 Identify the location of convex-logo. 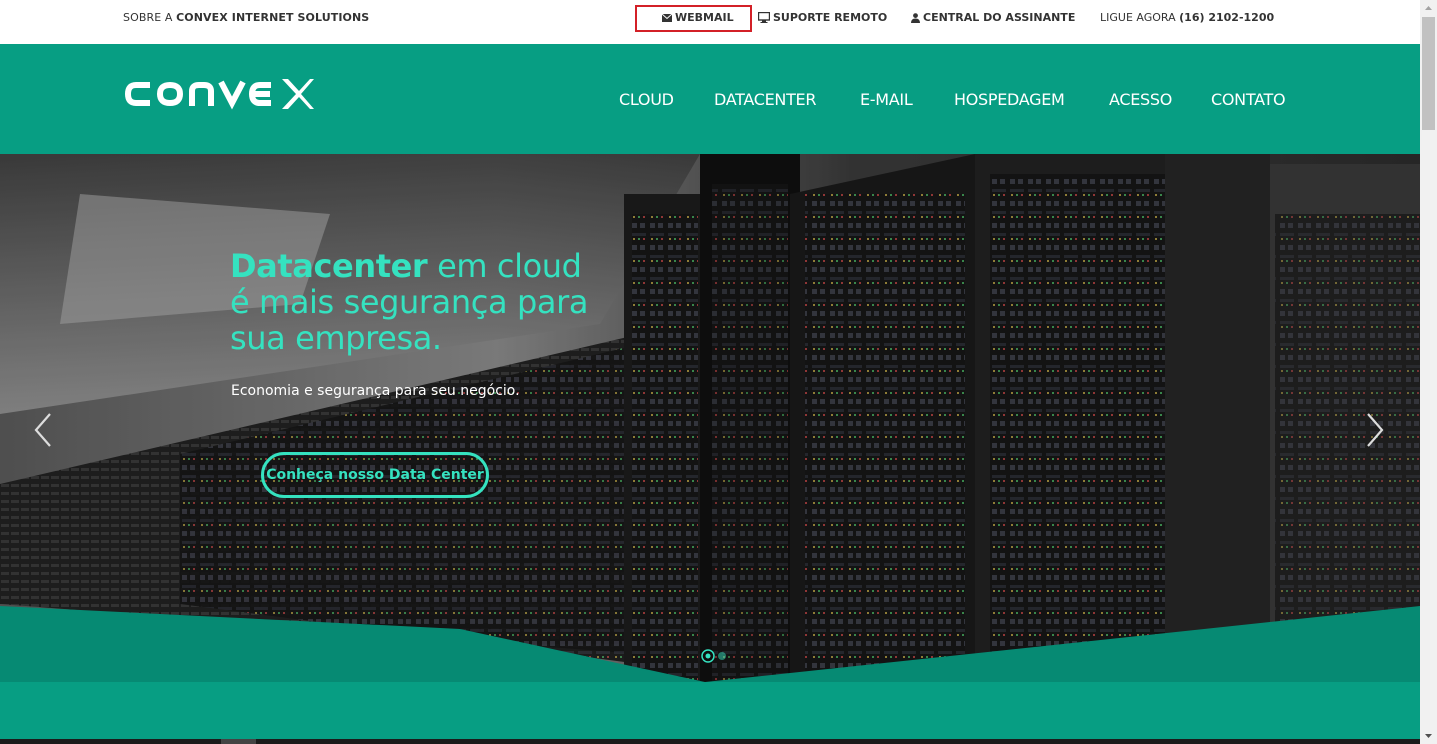
(219, 96).